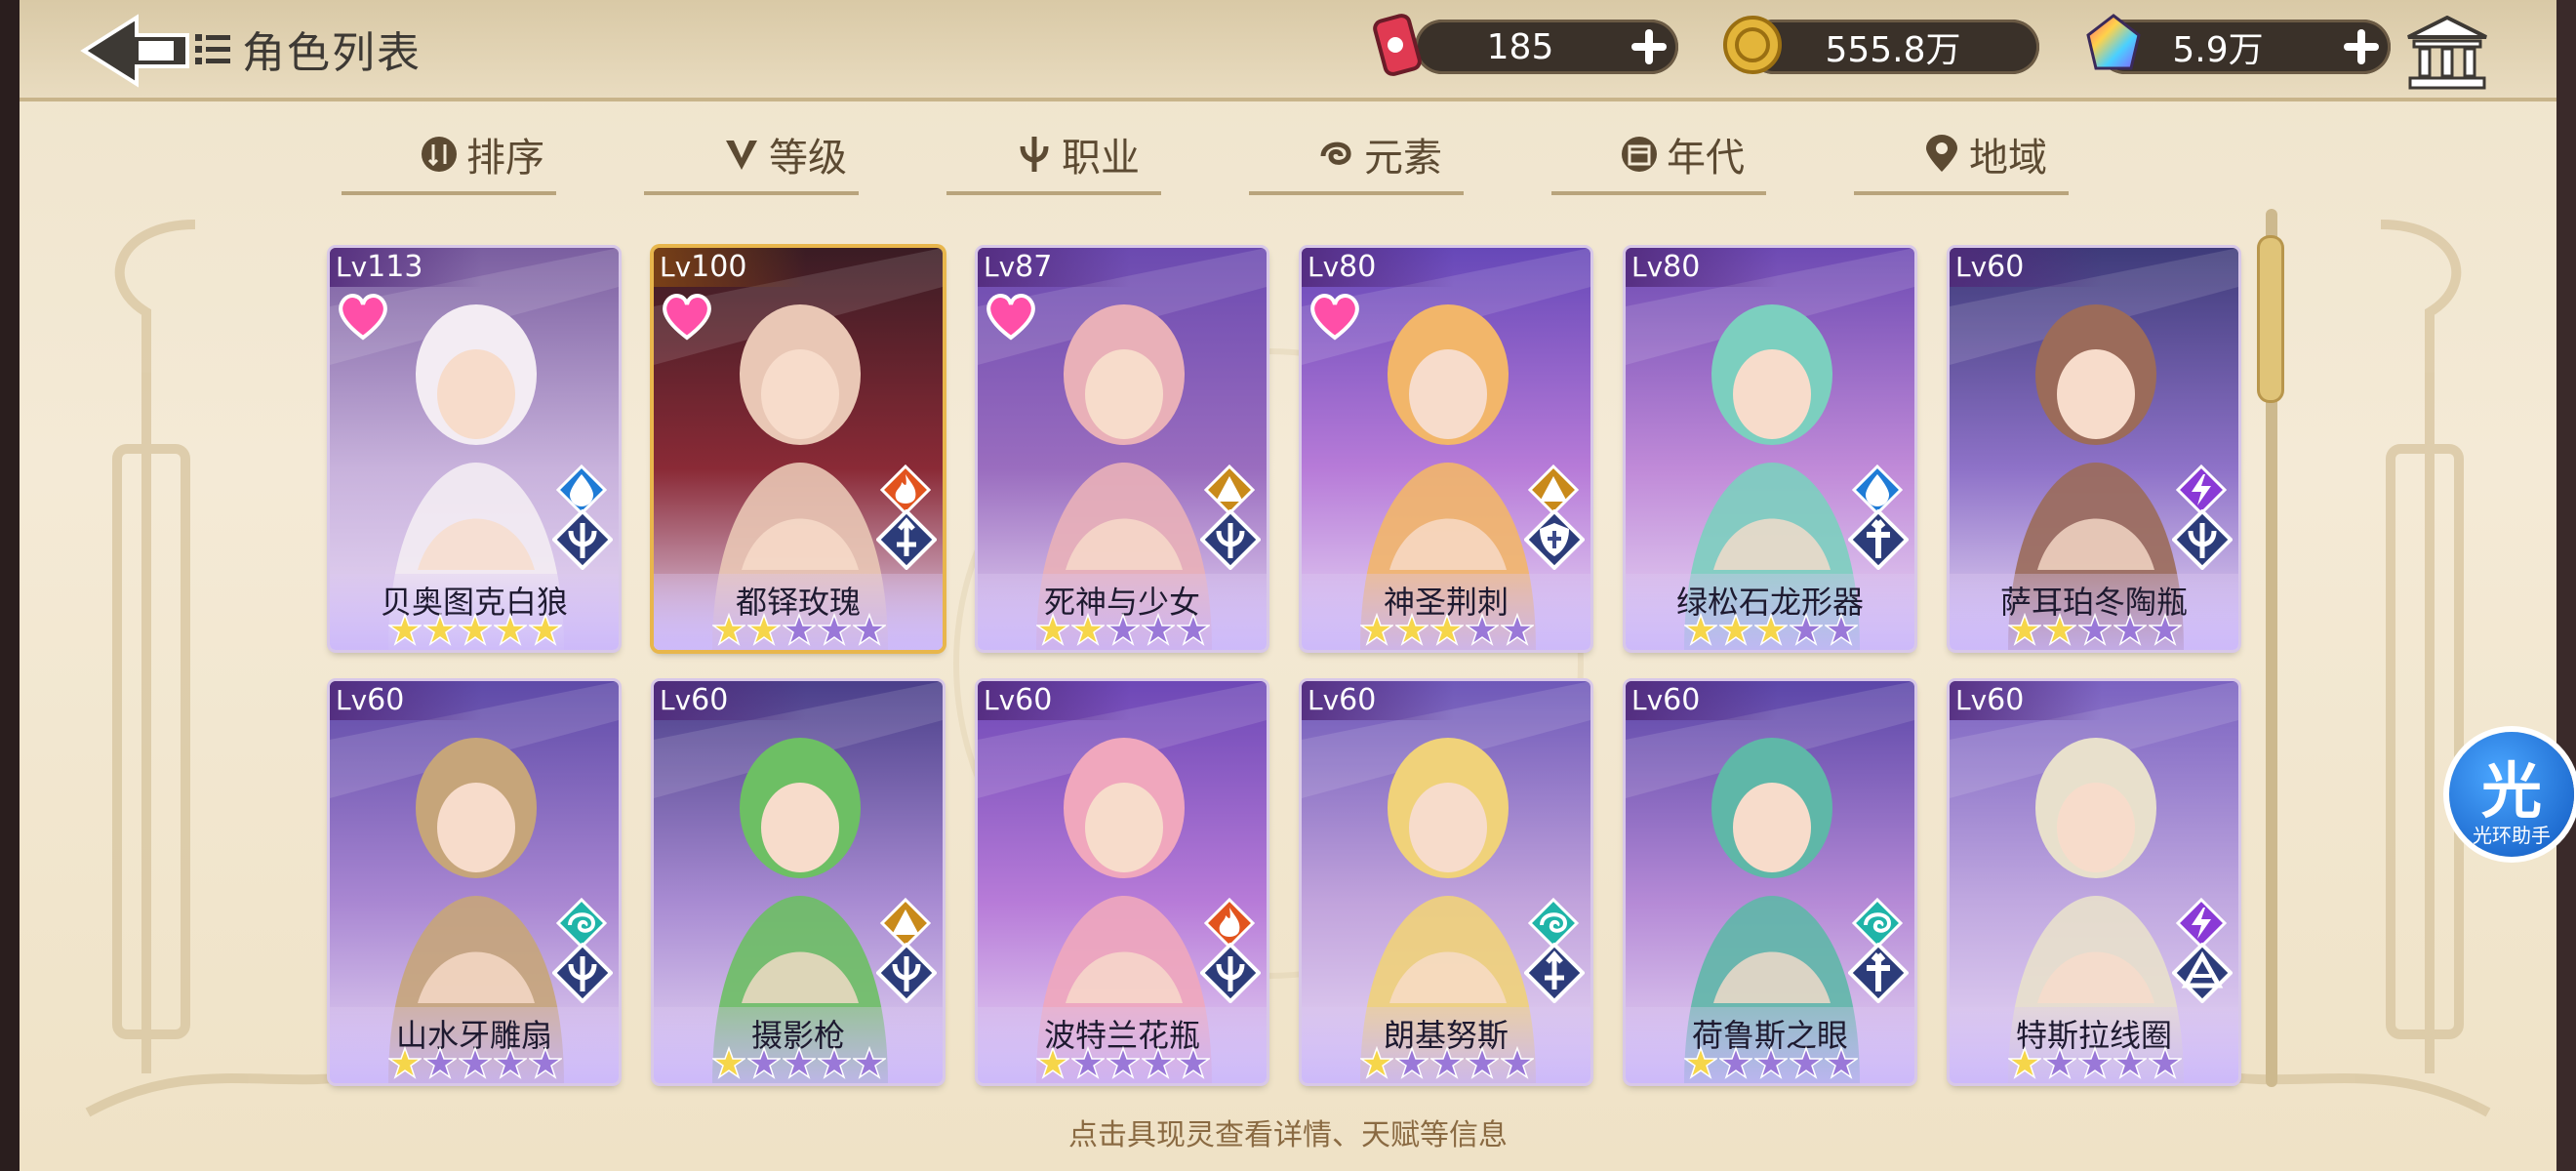  Describe the element at coordinates (1122, 882) in the screenshot. I see `character-card: Lv60 波特兰花瓶` at that location.